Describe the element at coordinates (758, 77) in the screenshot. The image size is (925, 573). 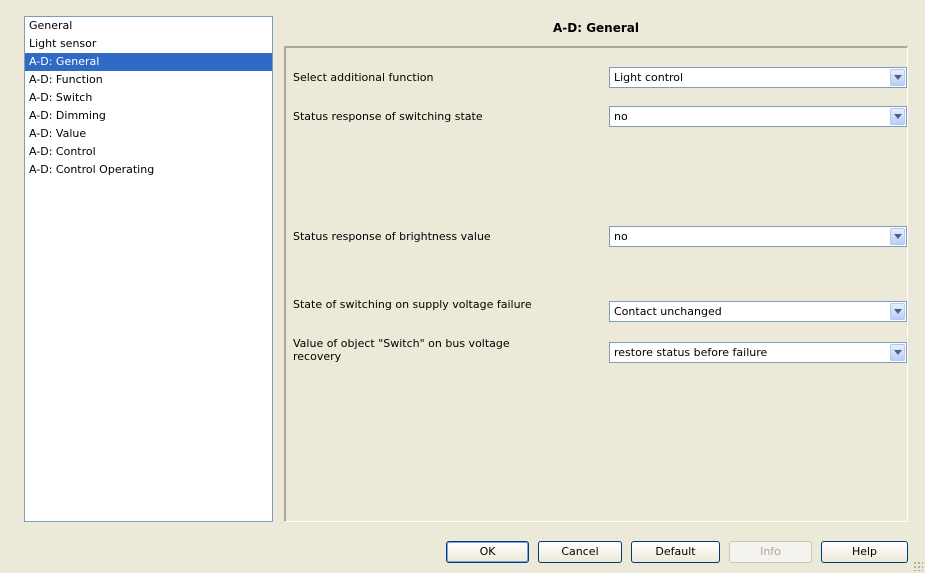
I see `additional-function-select: Light control` at that location.